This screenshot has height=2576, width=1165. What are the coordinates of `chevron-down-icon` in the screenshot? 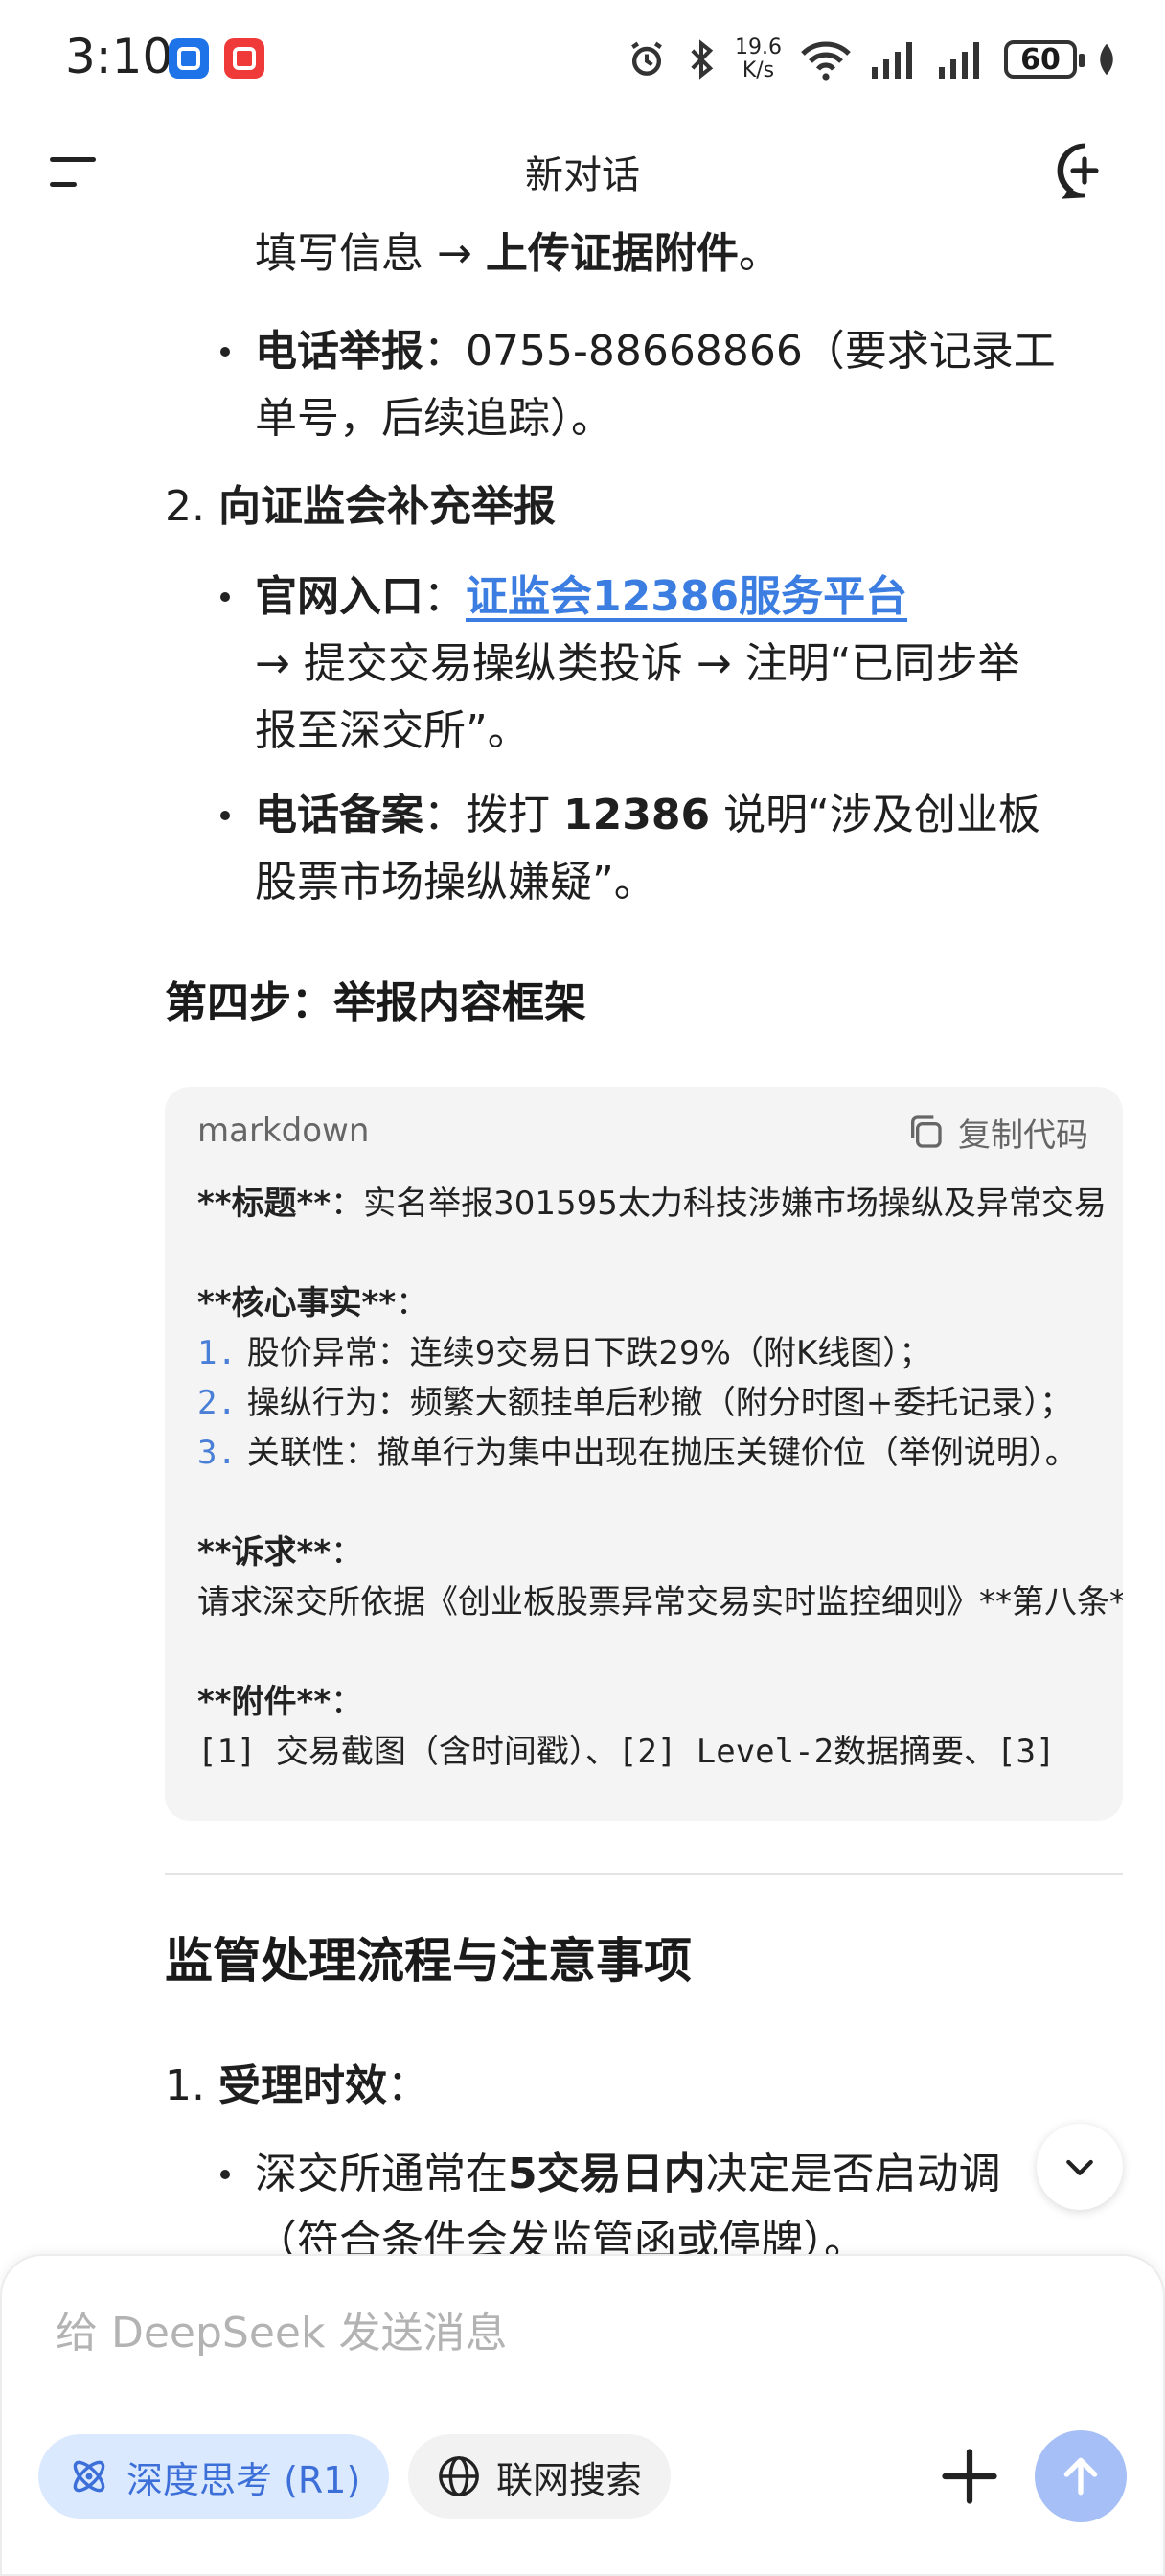 It's located at (1080, 2167).